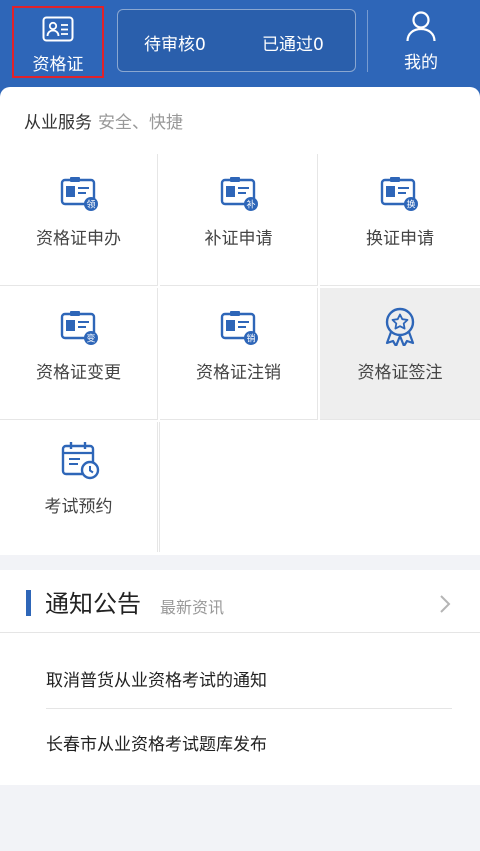 This screenshot has width=480, height=851. What do you see at coordinates (367, 41) in the screenshot?
I see `header-divider` at bounding box center [367, 41].